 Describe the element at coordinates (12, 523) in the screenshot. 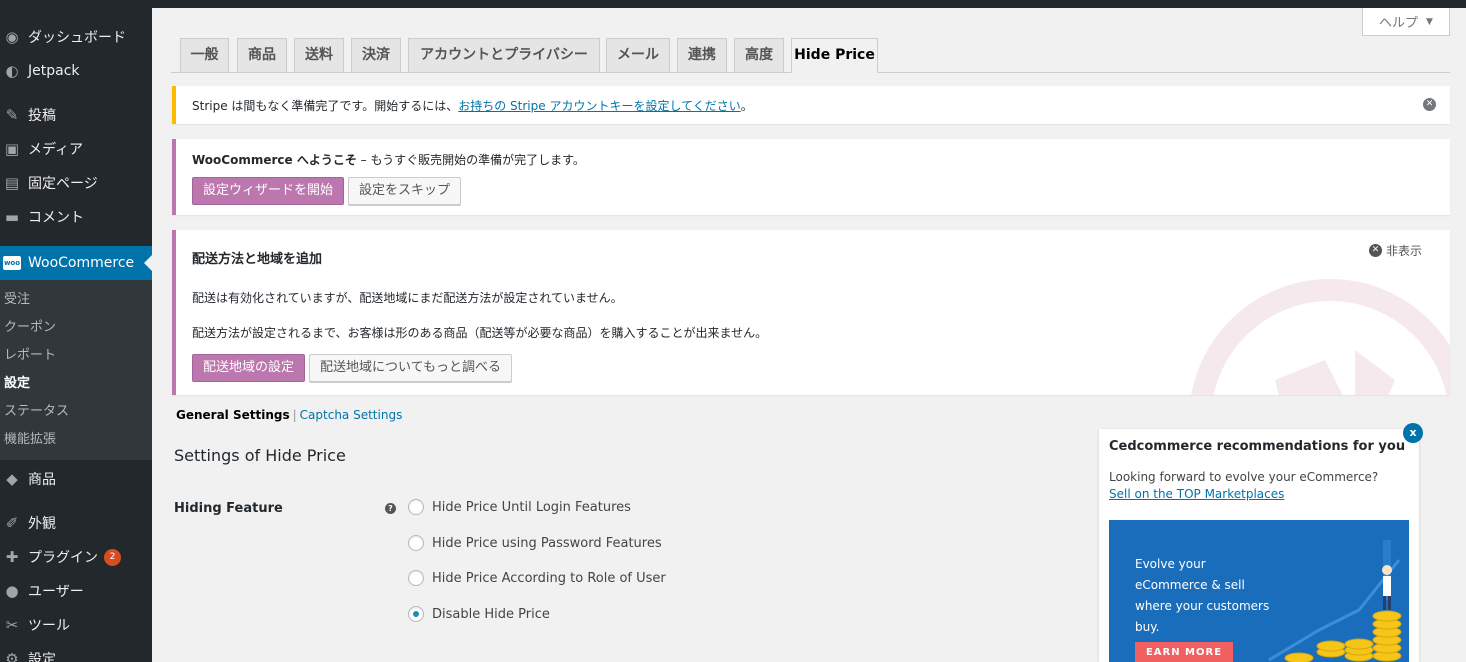

I see `brush-icon: ✐` at that location.